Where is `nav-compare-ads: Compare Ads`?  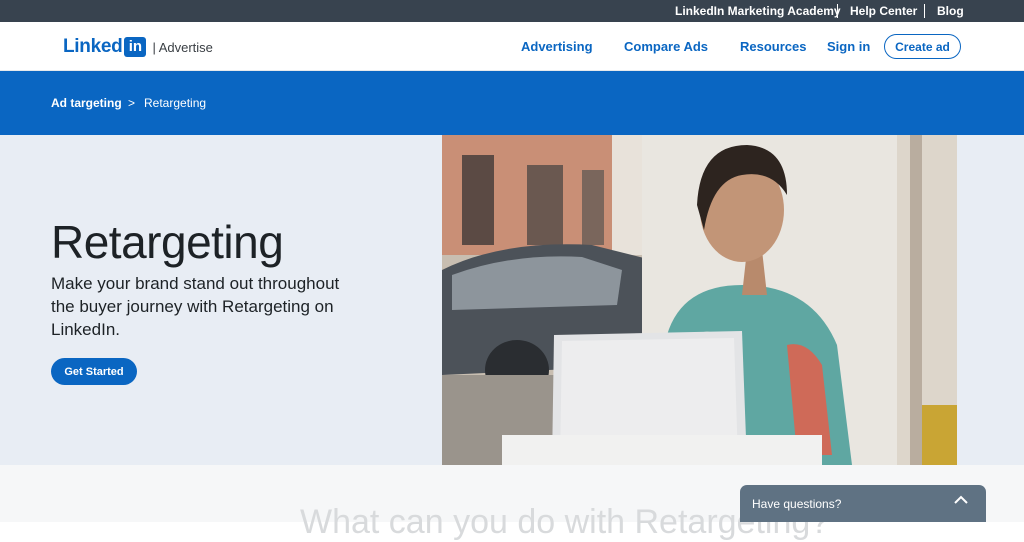 nav-compare-ads: Compare Ads is located at coordinates (666, 46).